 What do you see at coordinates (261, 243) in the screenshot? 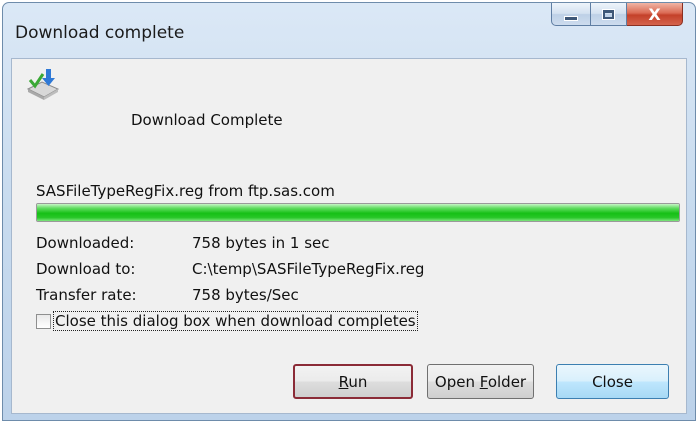
I see `downloaded-value: 758 bytes in 1 sec` at bounding box center [261, 243].